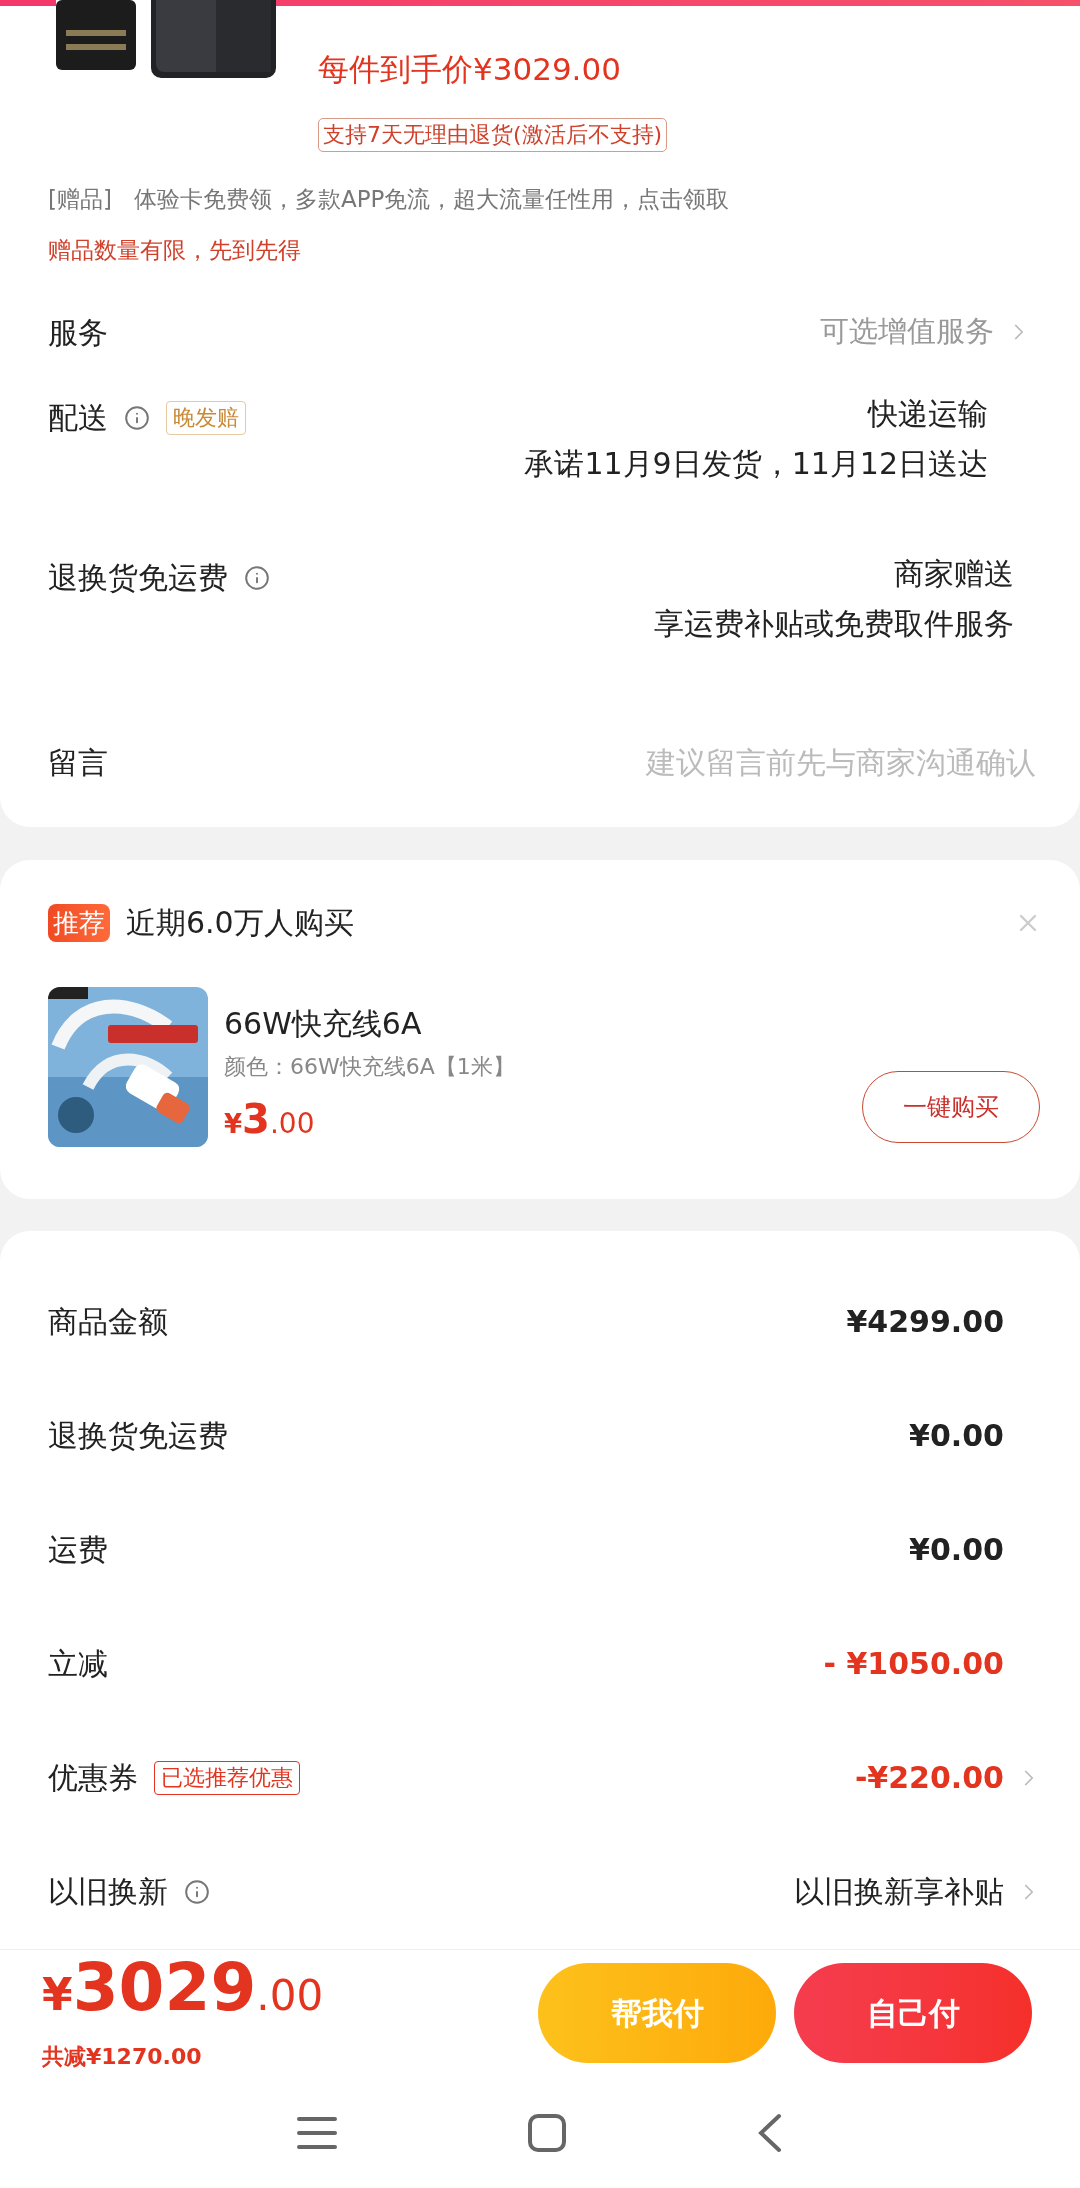 The width and height of the screenshot is (1080, 2188). I want to click on row-value: - ¥1050.00, so click(913, 1664).